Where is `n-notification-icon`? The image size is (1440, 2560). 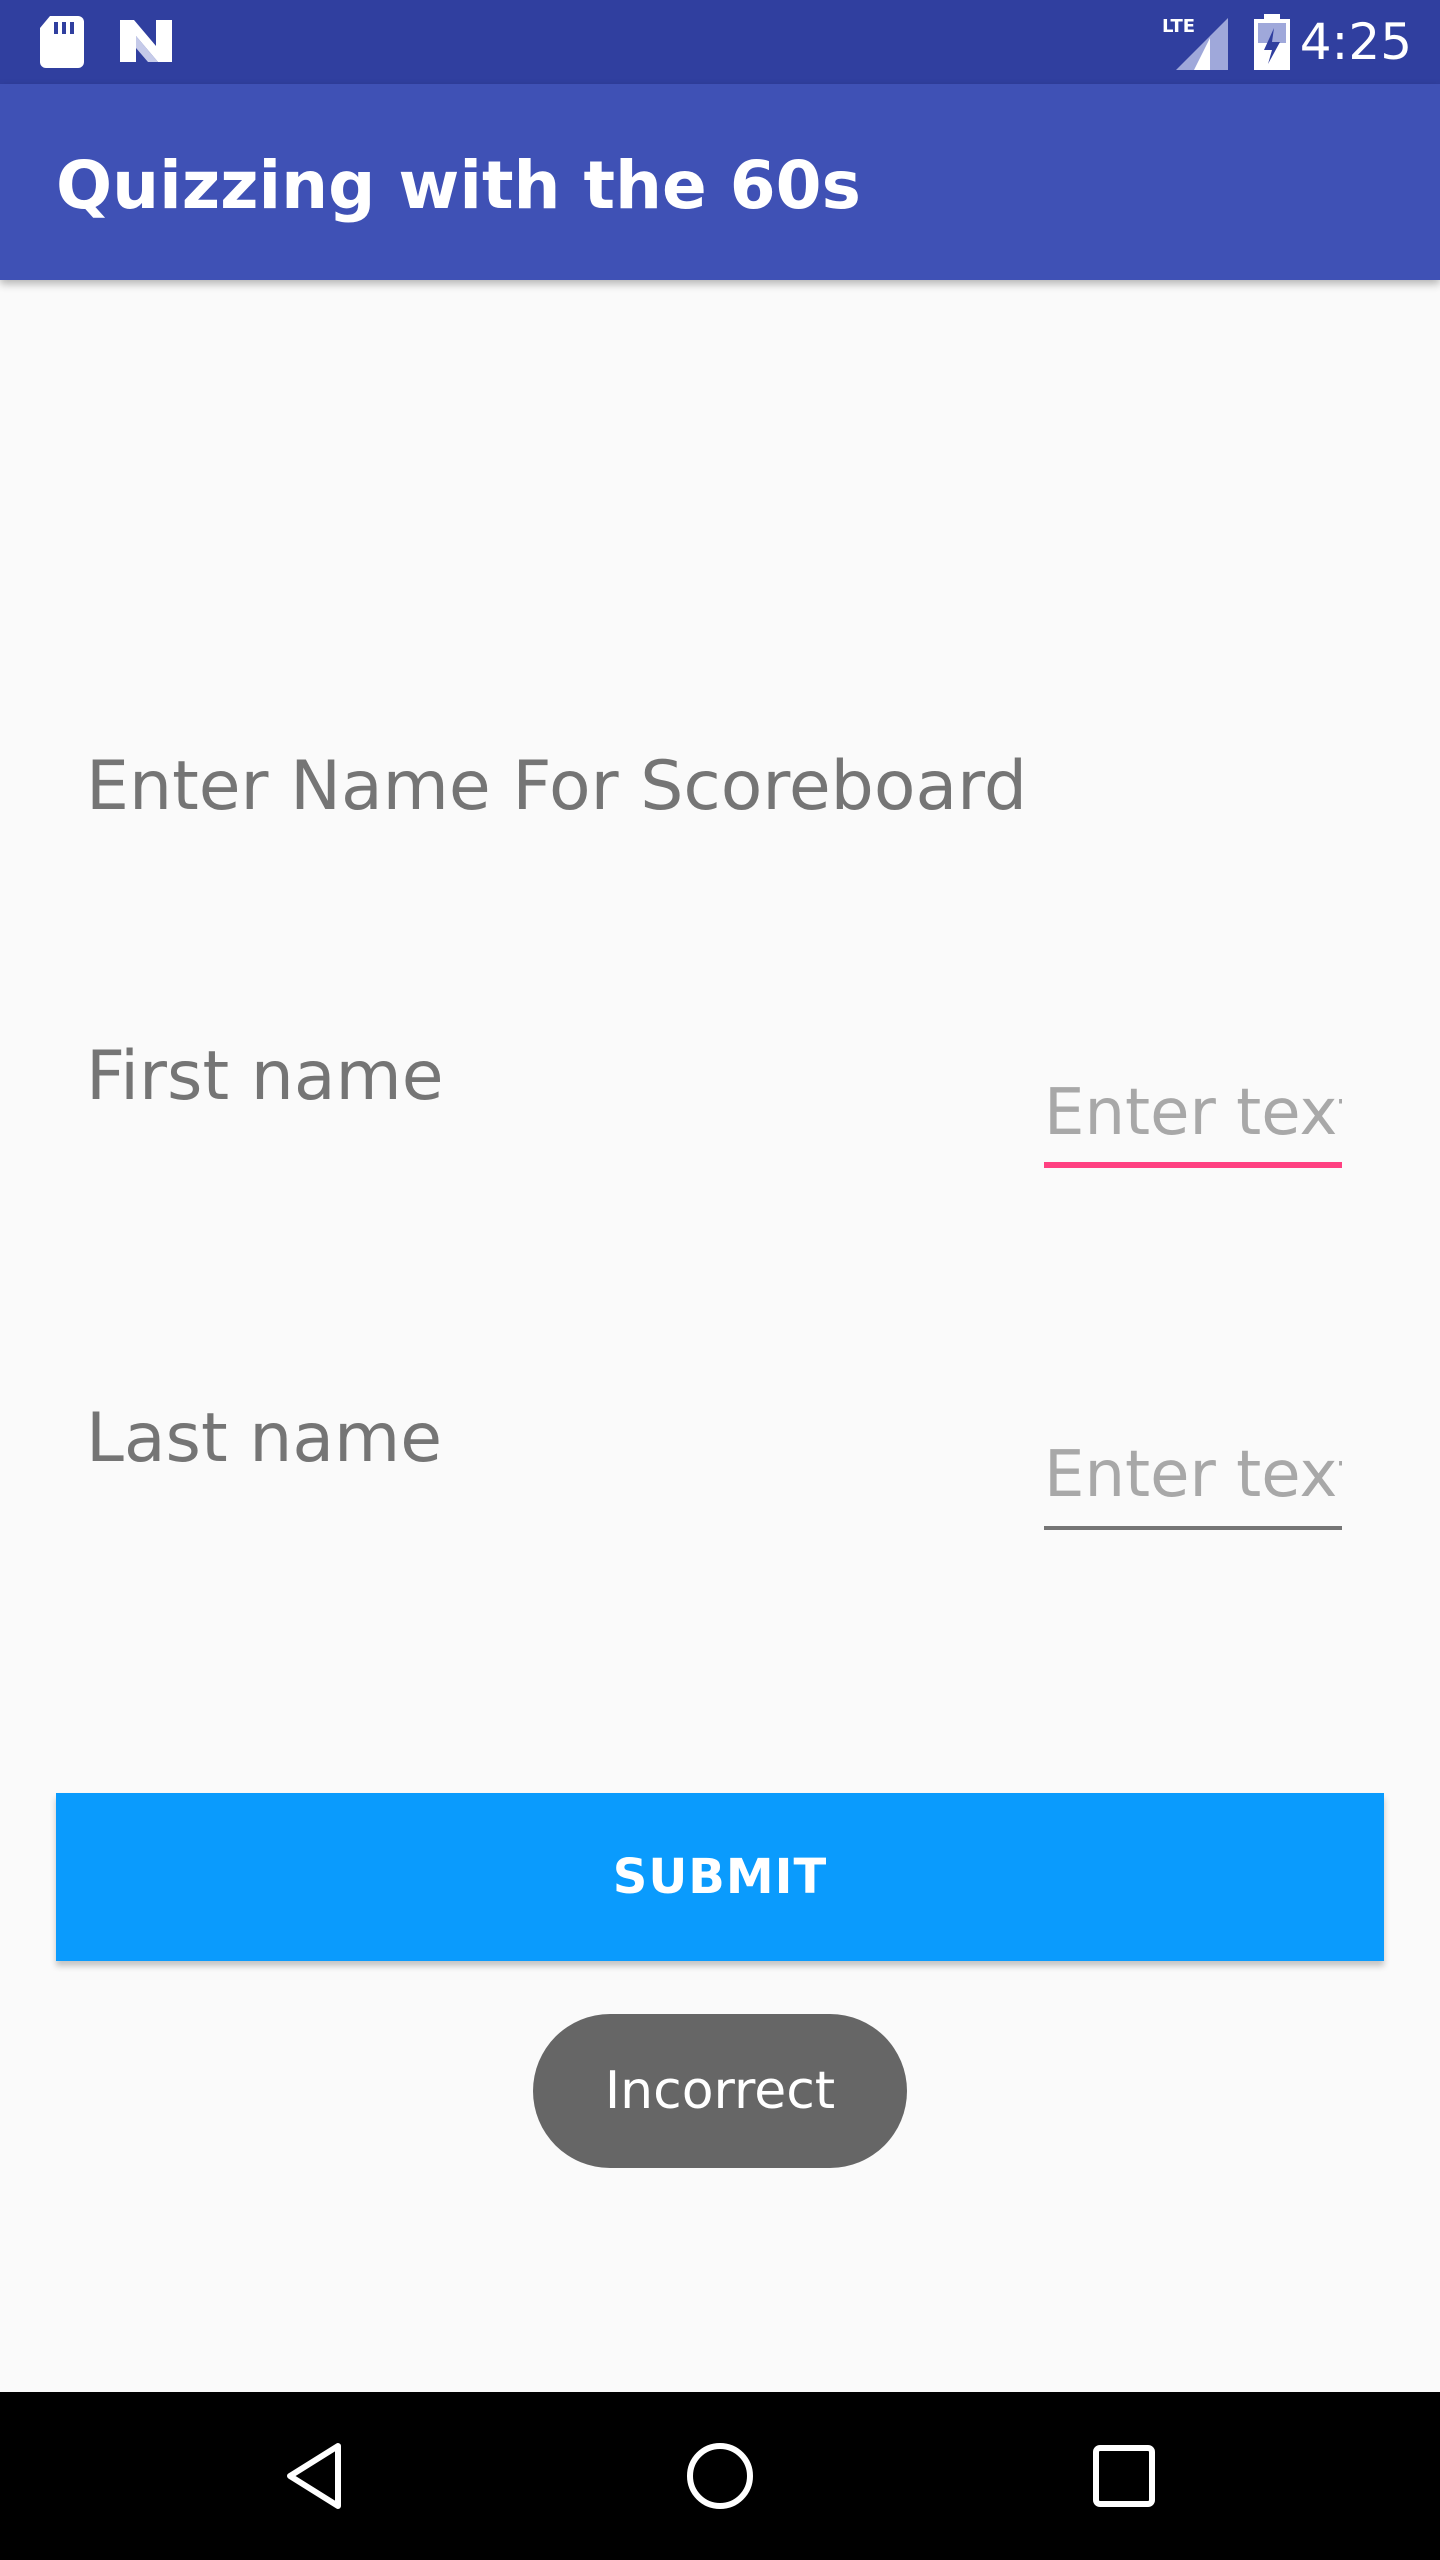 n-notification-icon is located at coordinates (146, 41).